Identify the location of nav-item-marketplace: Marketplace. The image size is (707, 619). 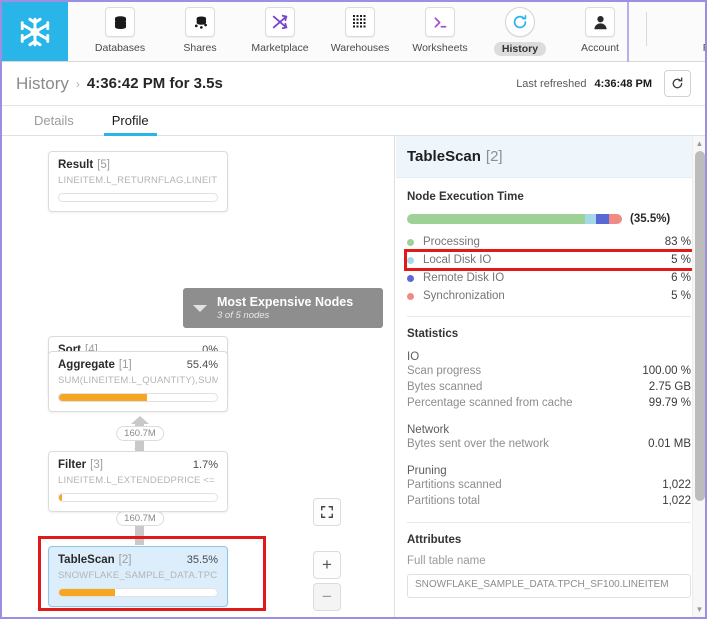
(280, 28).